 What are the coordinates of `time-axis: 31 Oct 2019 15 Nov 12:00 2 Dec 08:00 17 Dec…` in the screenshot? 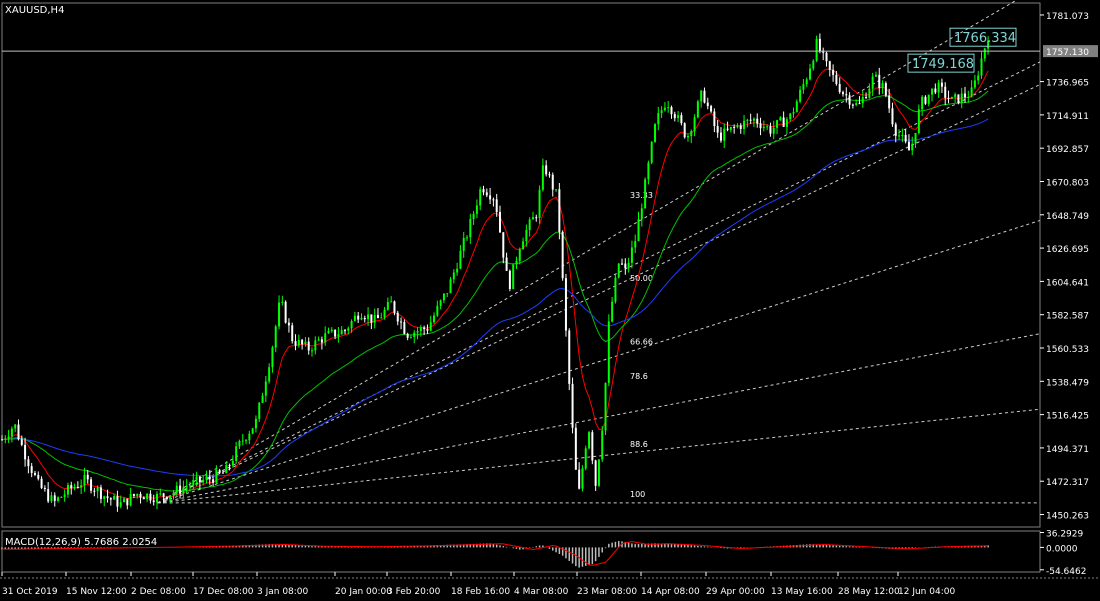 It's located at (478, 584).